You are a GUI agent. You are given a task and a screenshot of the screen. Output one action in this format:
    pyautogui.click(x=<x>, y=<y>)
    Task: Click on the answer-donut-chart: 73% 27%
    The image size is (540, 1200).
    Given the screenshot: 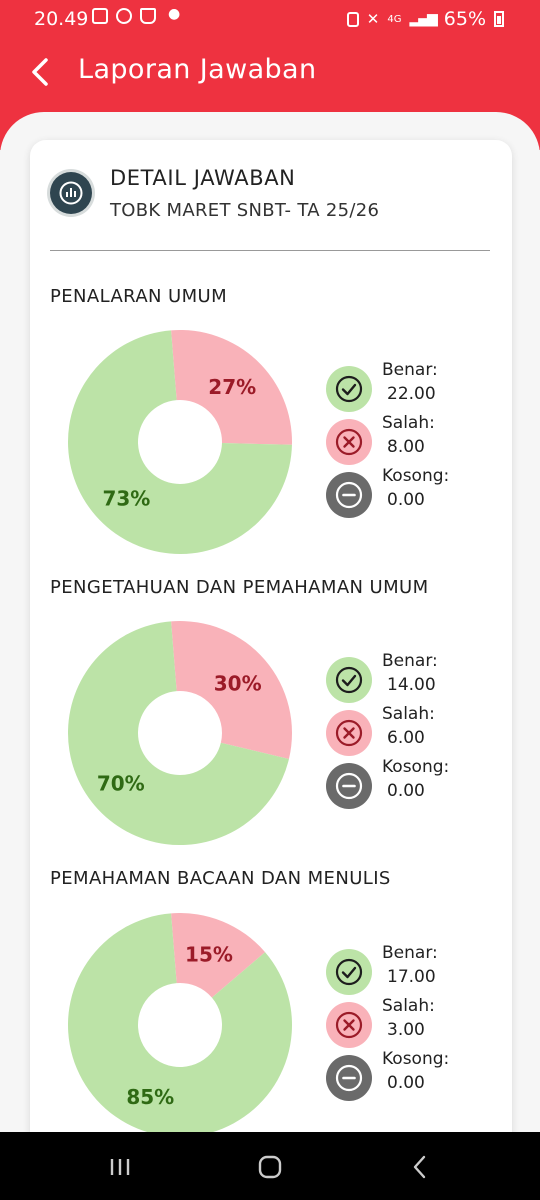 What is the action you would take?
    pyautogui.click(x=180, y=442)
    